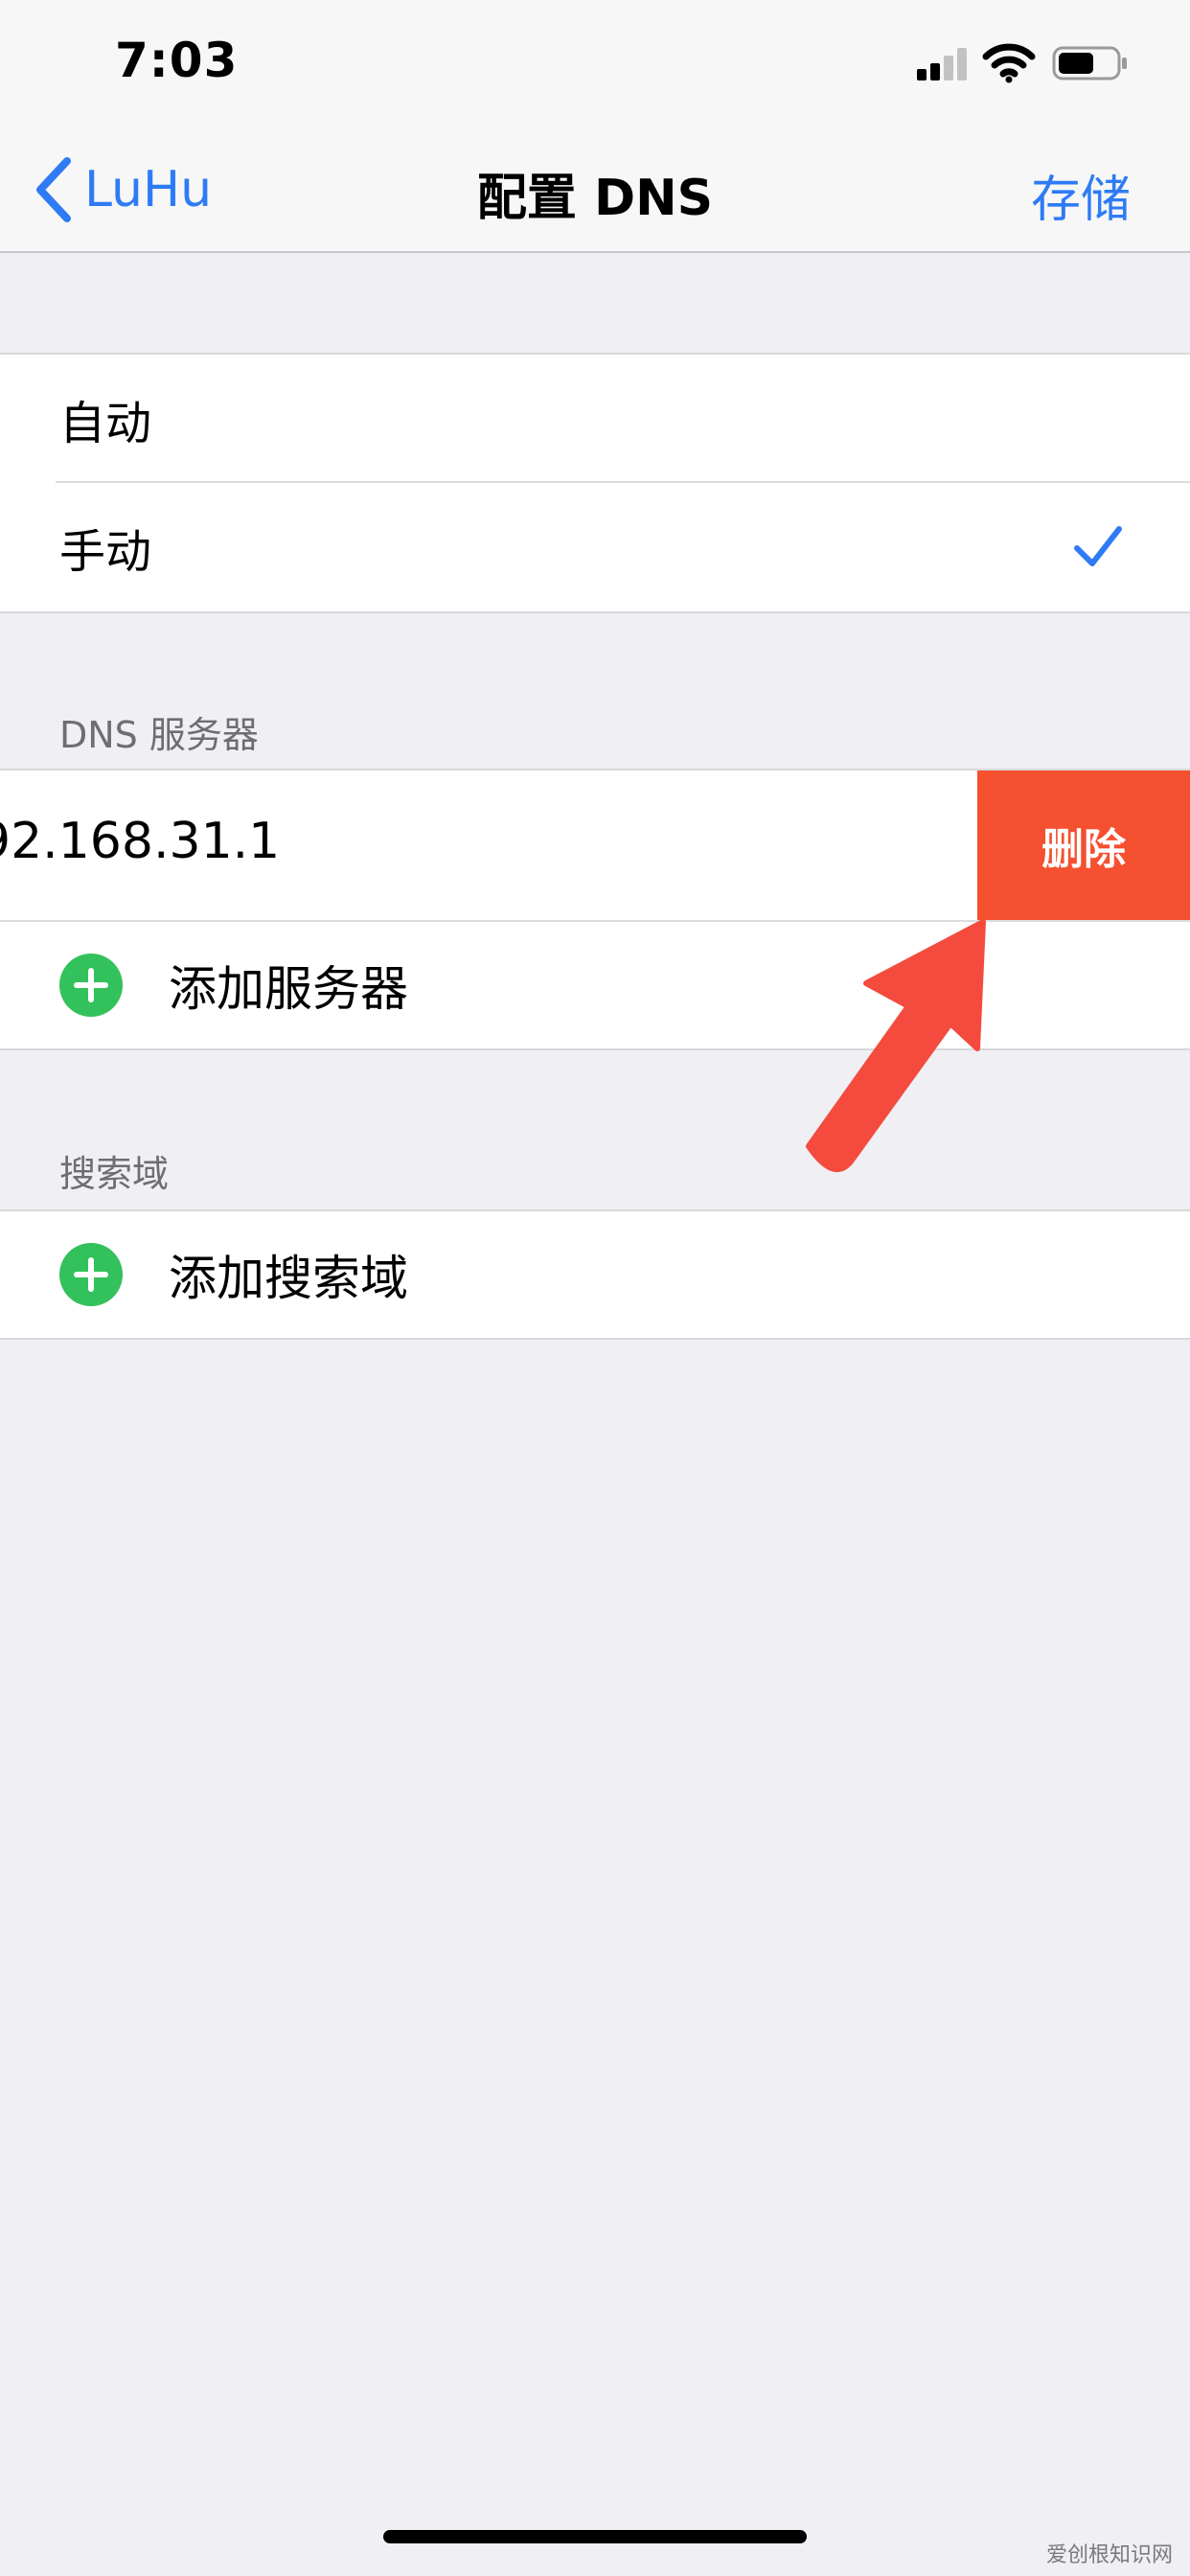 This screenshot has height=2576, width=1190. What do you see at coordinates (595, 63) in the screenshot?
I see `status-bar: 7:03` at bounding box center [595, 63].